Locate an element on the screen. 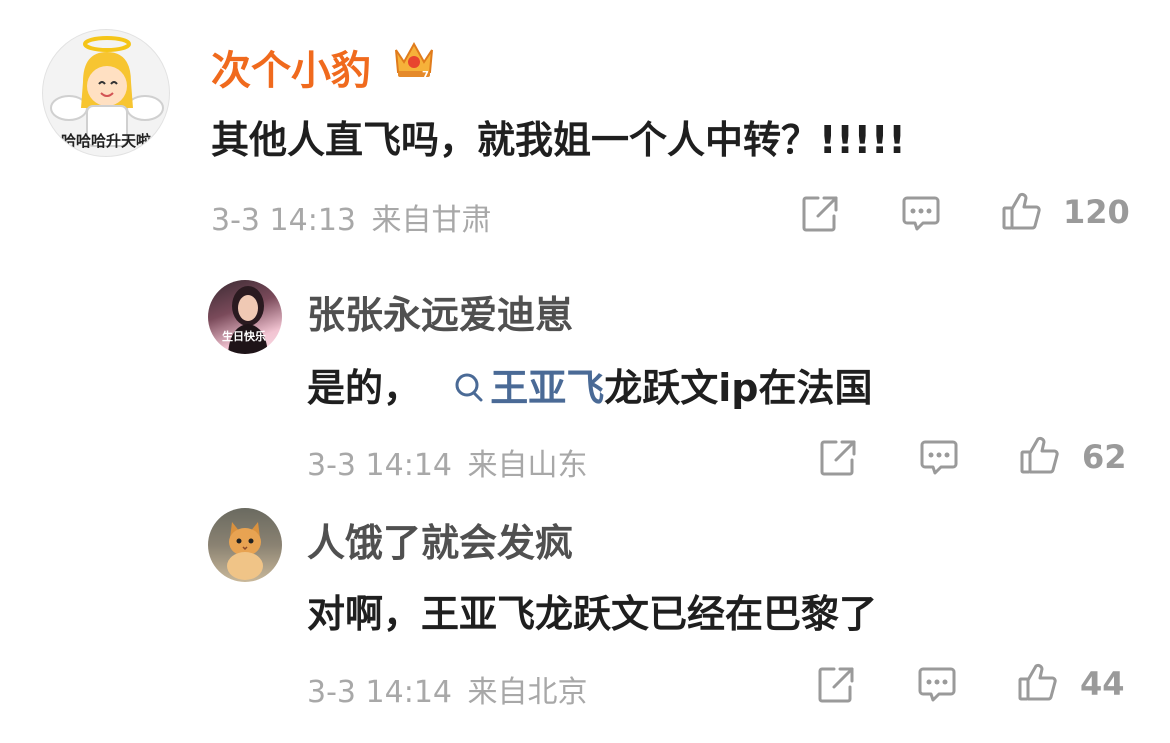  main-comment-text: 其他人直飞吗，就我姐一个人中转？!!!!! is located at coordinates (558, 140).